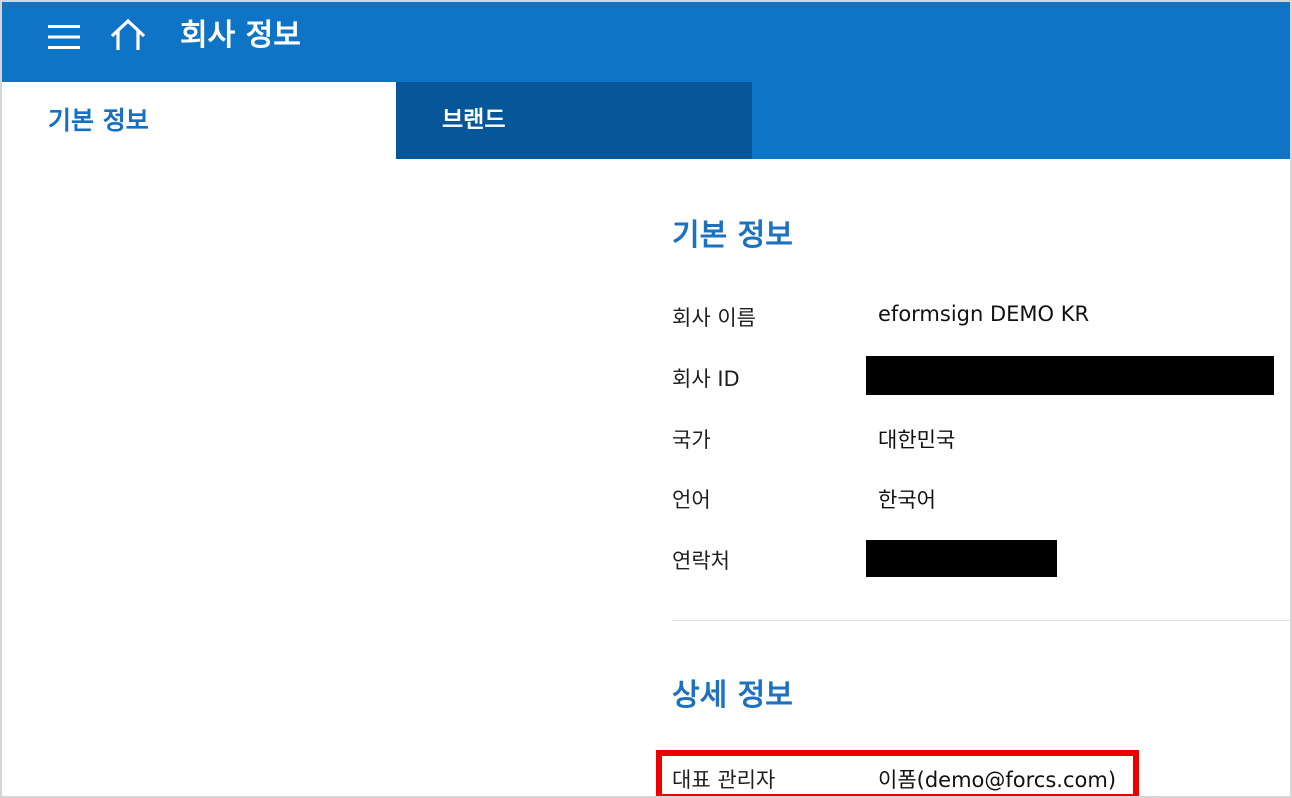 The width and height of the screenshot is (1292, 798). I want to click on home-icon, so click(128, 35).